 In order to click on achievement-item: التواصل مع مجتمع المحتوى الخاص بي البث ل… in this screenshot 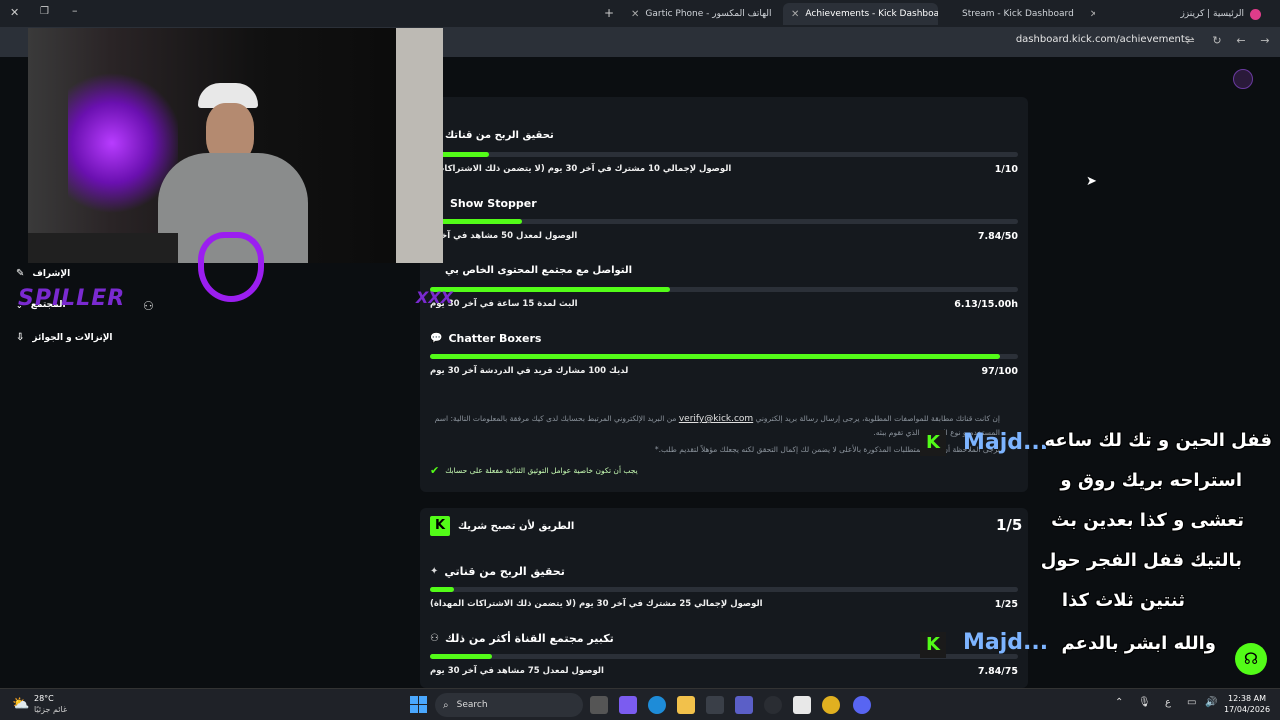, I will do `click(724, 298)`.